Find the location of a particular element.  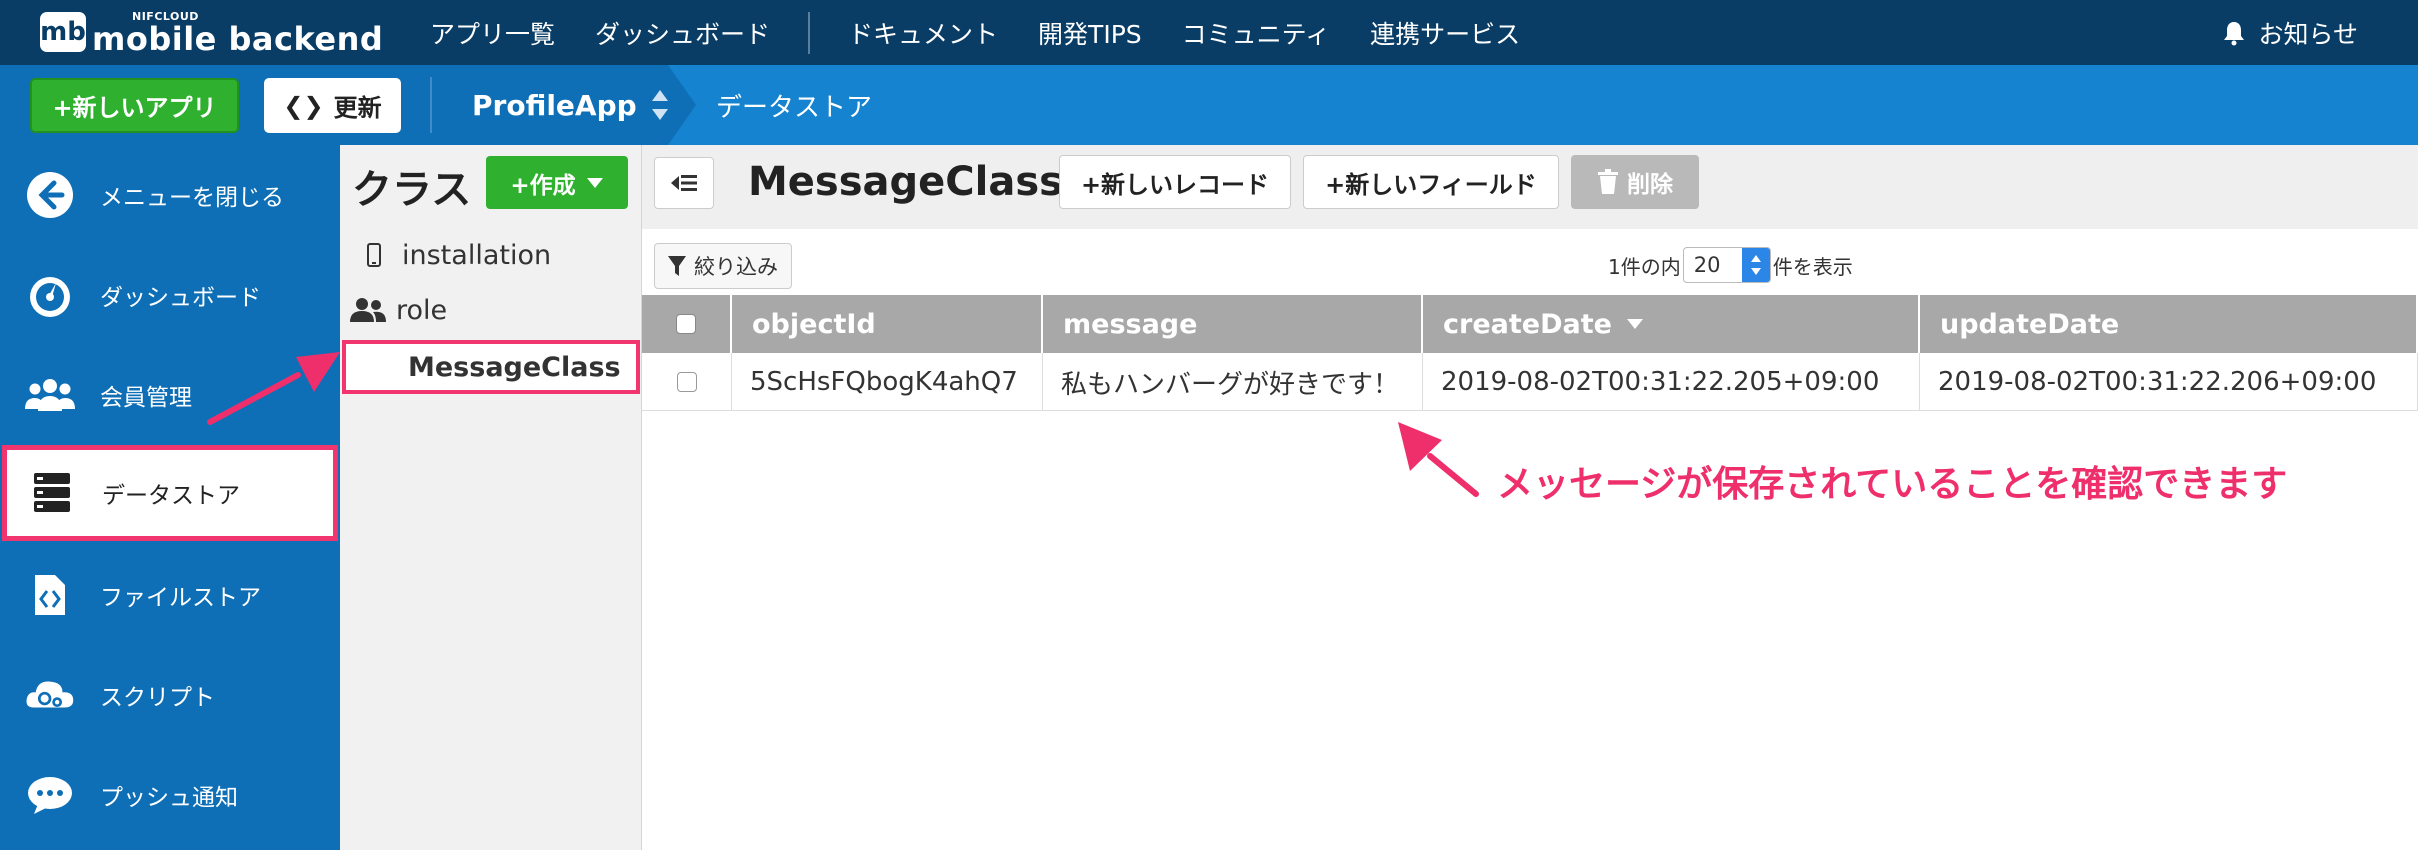

caret-down-icon is located at coordinates (594, 182).